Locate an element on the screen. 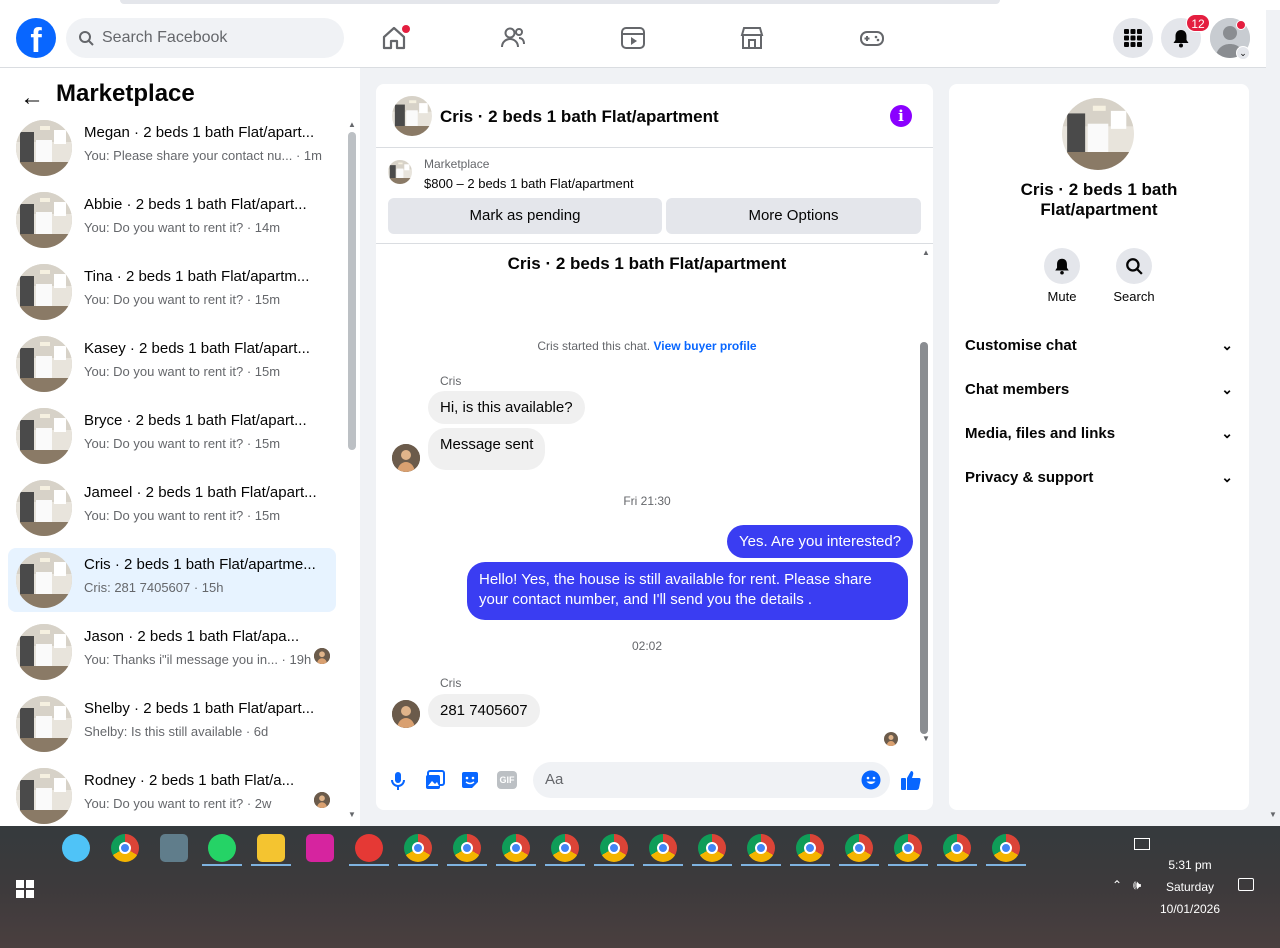  photo-icon is located at coordinates (435, 782).